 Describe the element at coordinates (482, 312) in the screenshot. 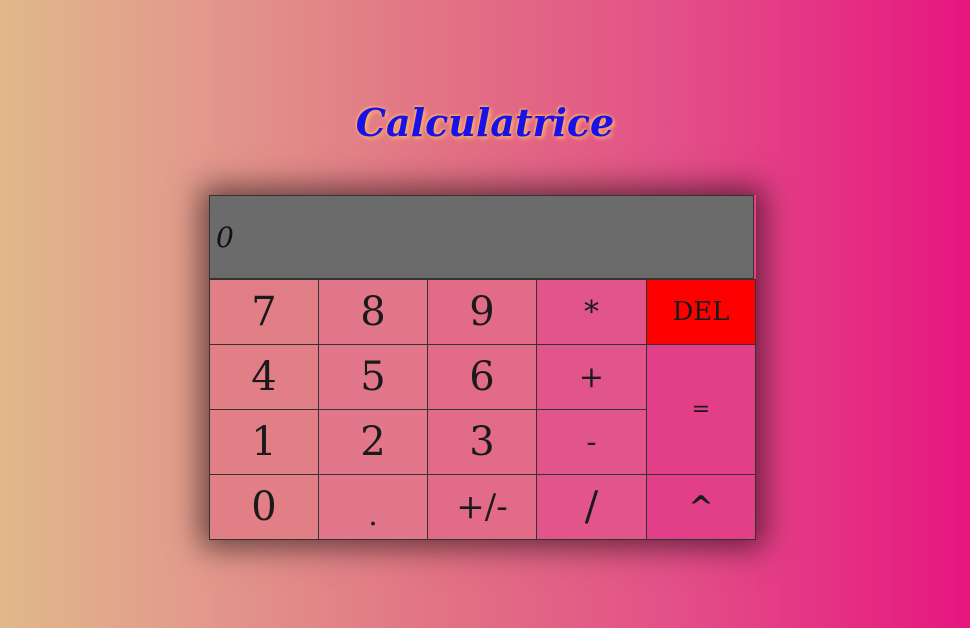

I see `key-9: 9` at that location.